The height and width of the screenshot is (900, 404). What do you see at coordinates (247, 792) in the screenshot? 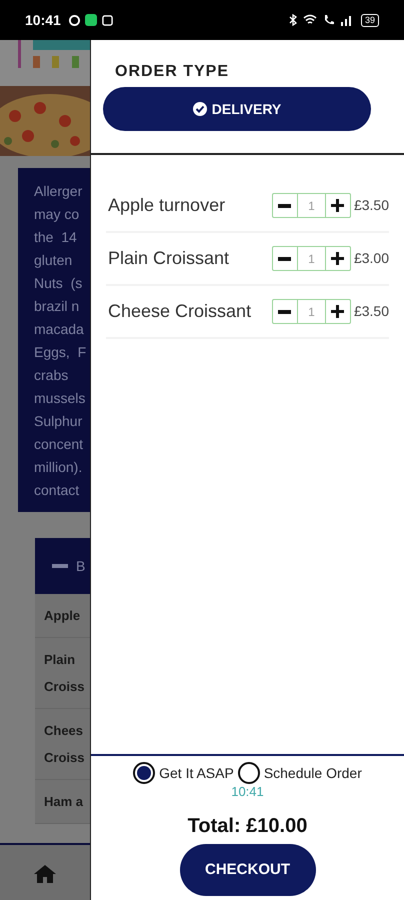
I see `scheduled-time: 10:41` at bounding box center [247, 792].